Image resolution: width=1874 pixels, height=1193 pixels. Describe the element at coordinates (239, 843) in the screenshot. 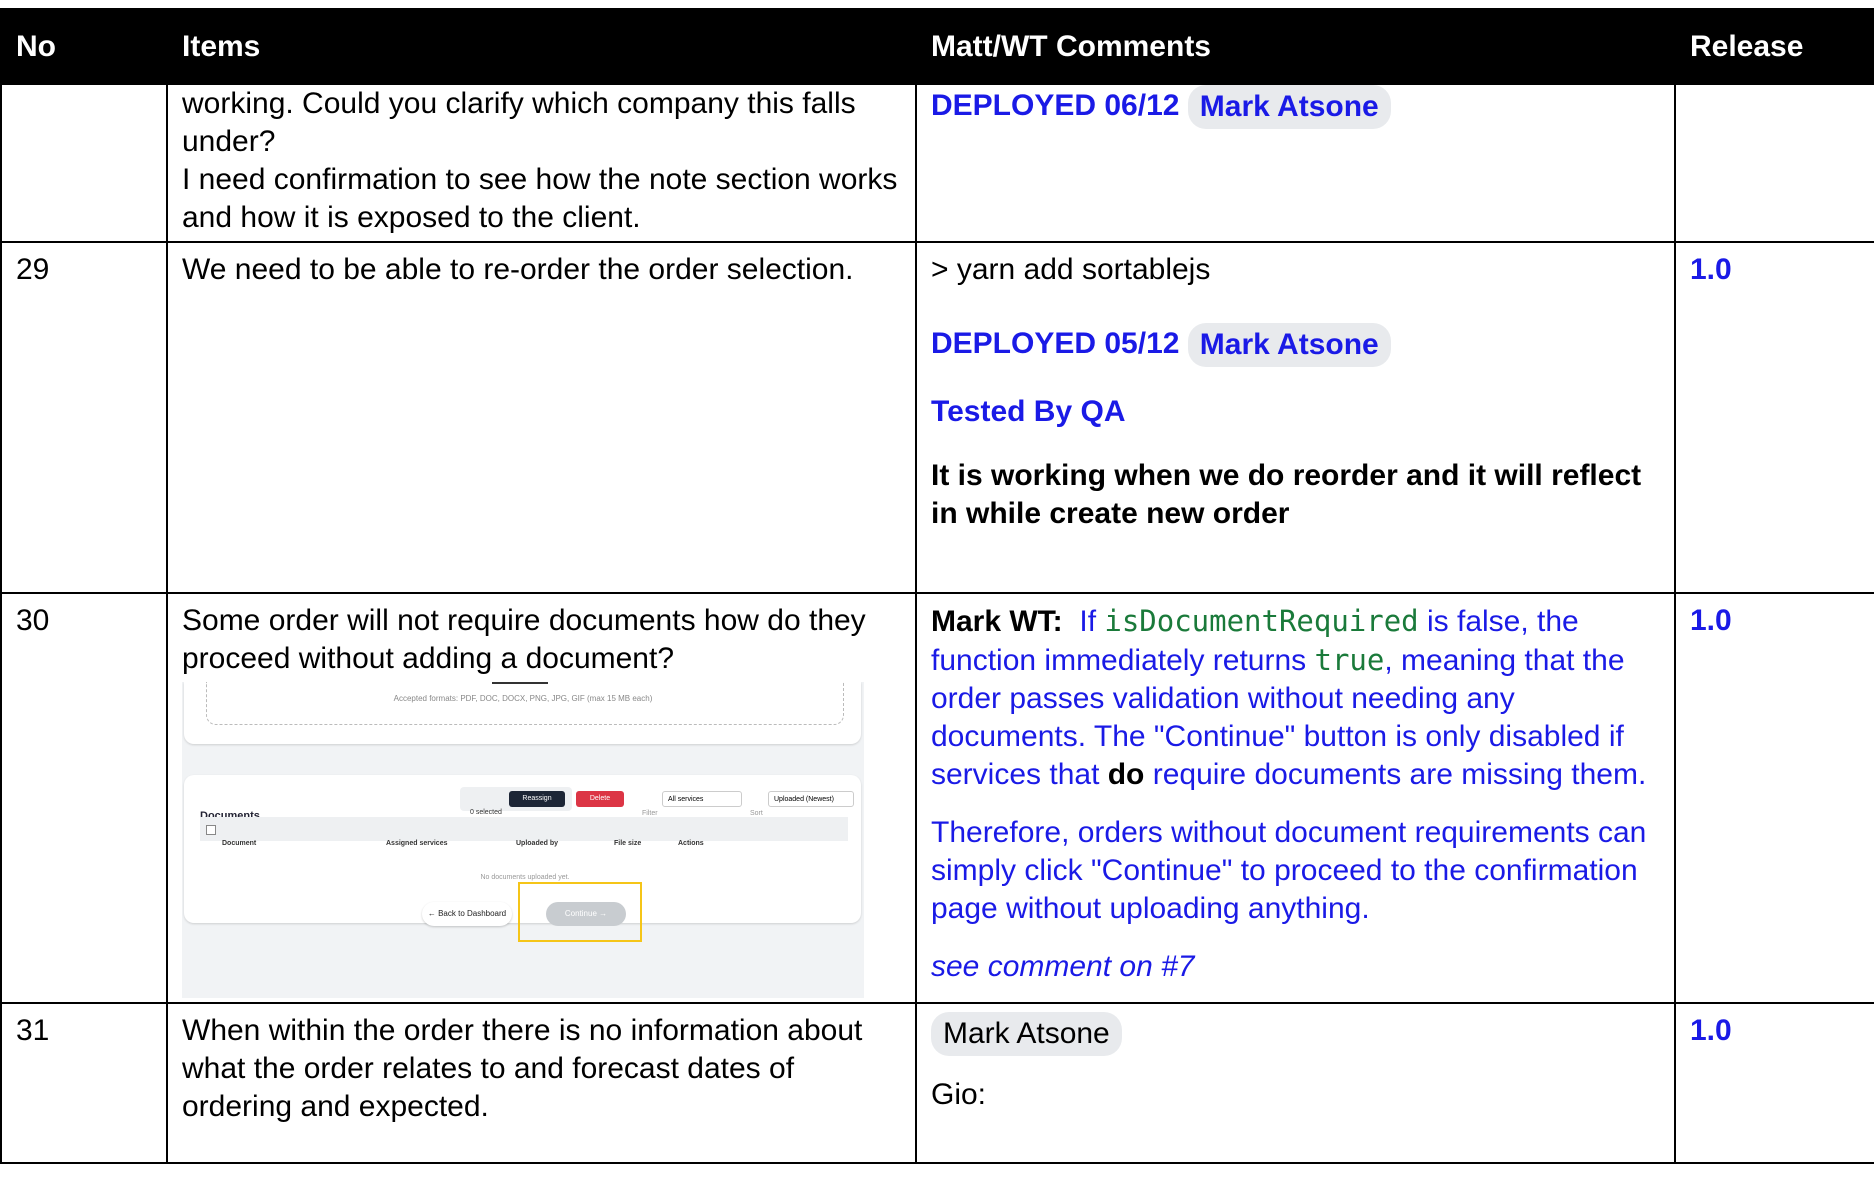

I see `col-document: Document` at that location.